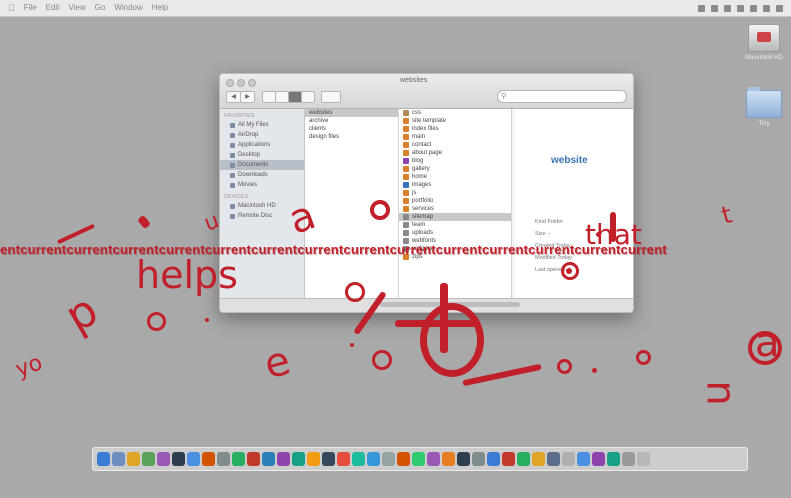  What do you see at coordinates (262, 155) in the screenshot?
I see `sidebar-item: Desktop` at bounding box center [262, 155].